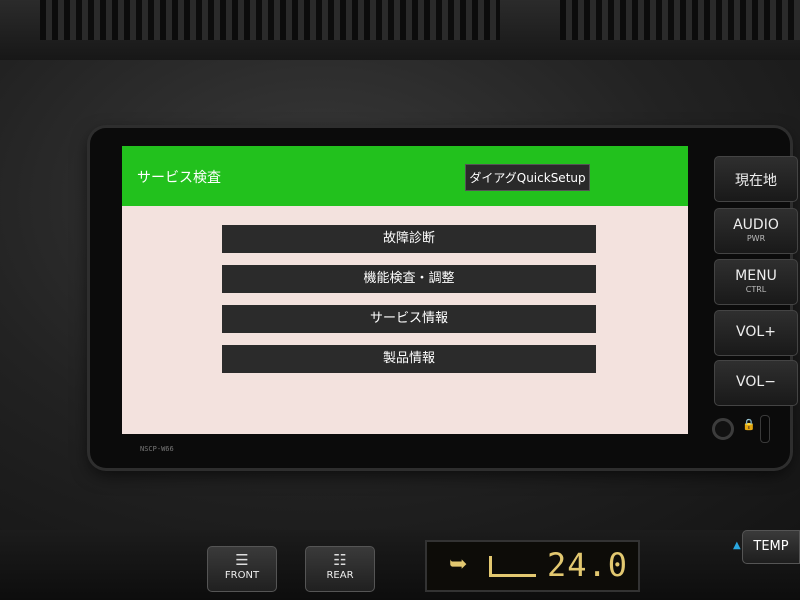  Describe the element at coordinates (409, 239) in the screenshot. I see `menu-button-fault-diagnosis: 故障診断` at that location.